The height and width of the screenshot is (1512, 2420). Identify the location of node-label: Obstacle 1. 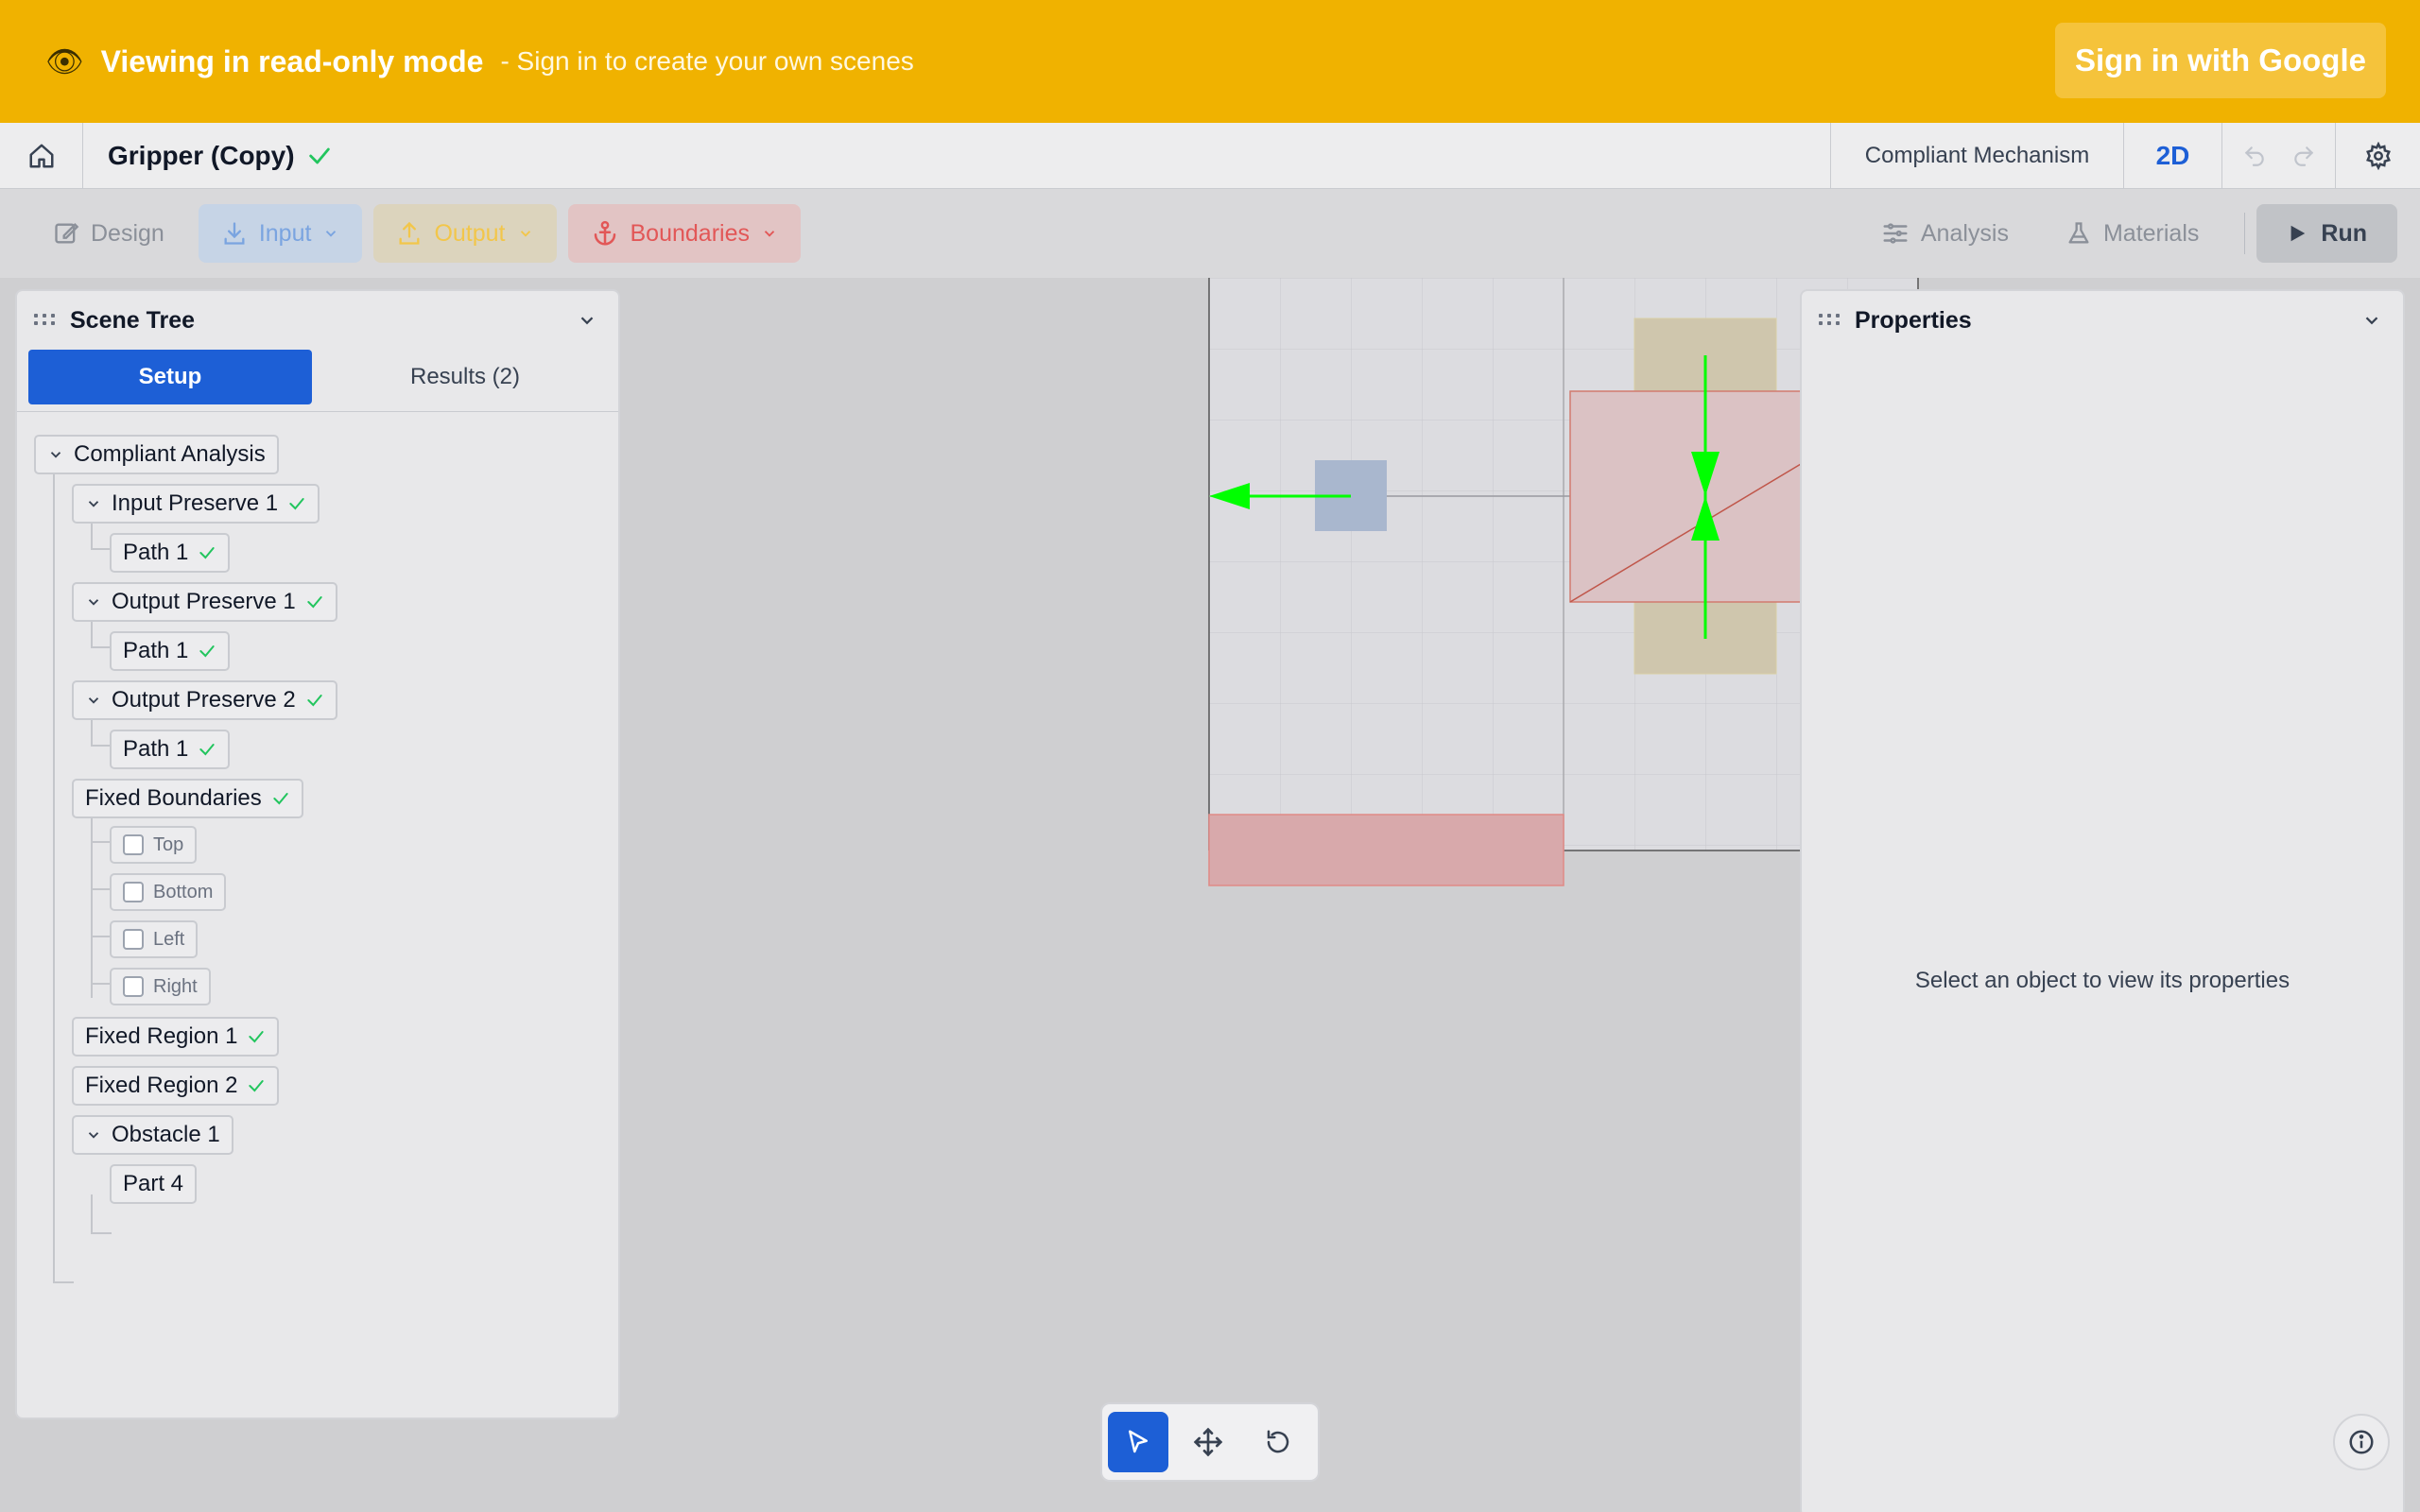
(166, 1134).